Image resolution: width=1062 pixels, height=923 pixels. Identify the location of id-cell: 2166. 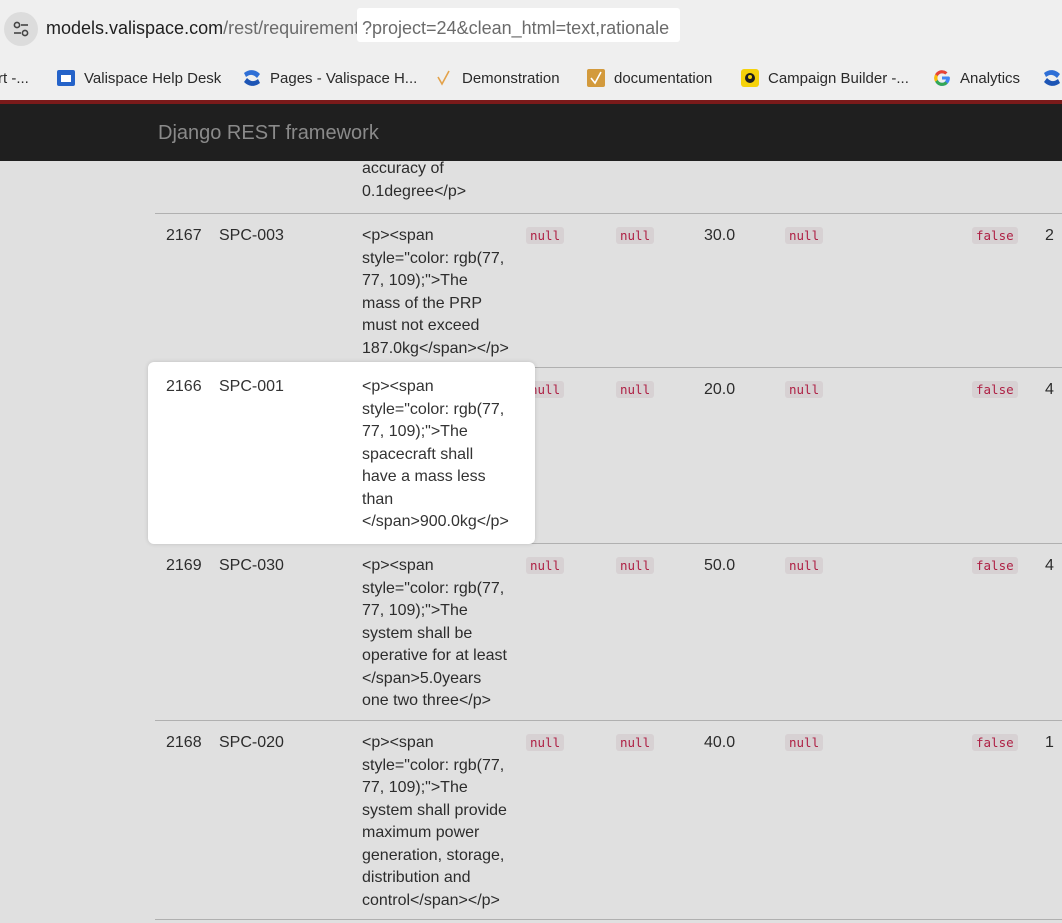
(184, 386).